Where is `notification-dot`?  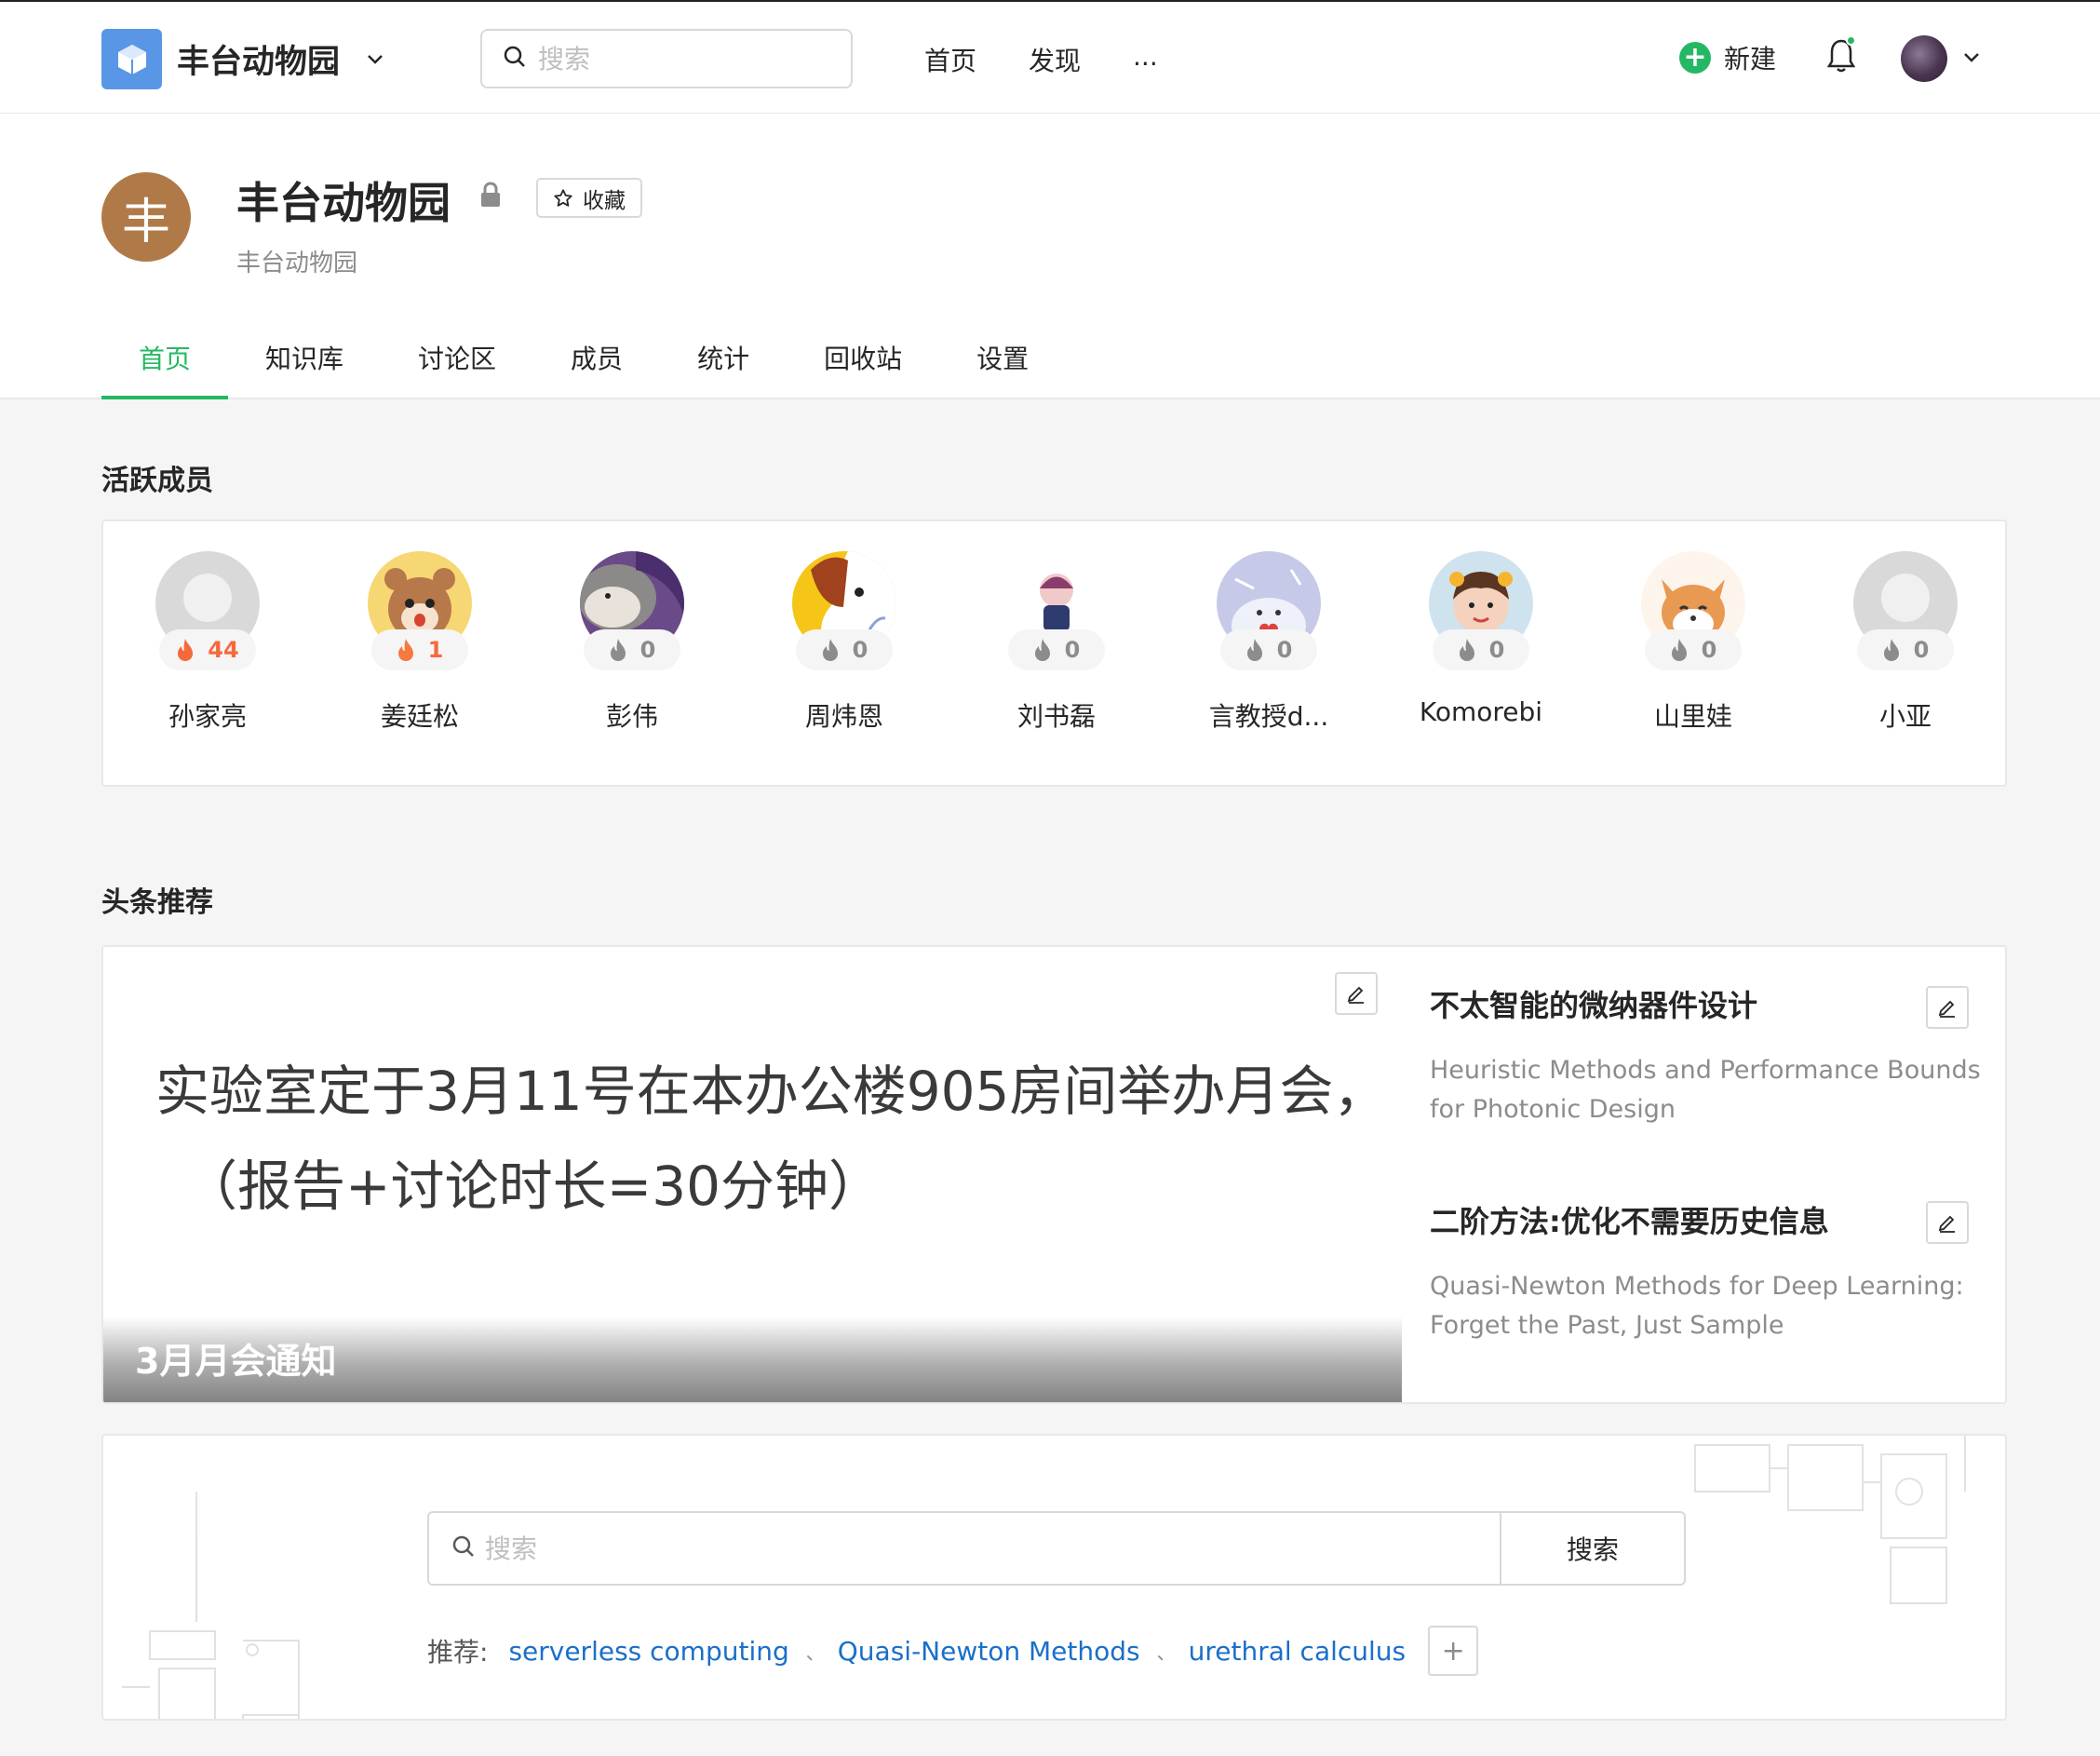 notification-dot is located at coordinates (1851, 40).